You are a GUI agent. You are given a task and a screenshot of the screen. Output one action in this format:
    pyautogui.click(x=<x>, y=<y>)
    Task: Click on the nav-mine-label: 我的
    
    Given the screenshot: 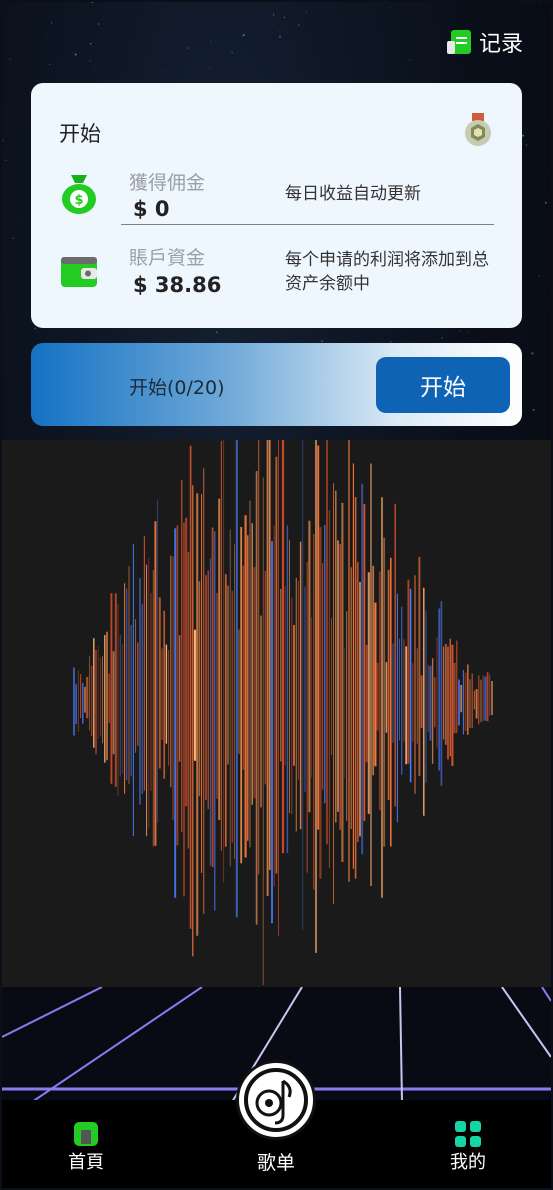 What is the action you would take?
    pyautogui.click(x=468, y=1162)
    